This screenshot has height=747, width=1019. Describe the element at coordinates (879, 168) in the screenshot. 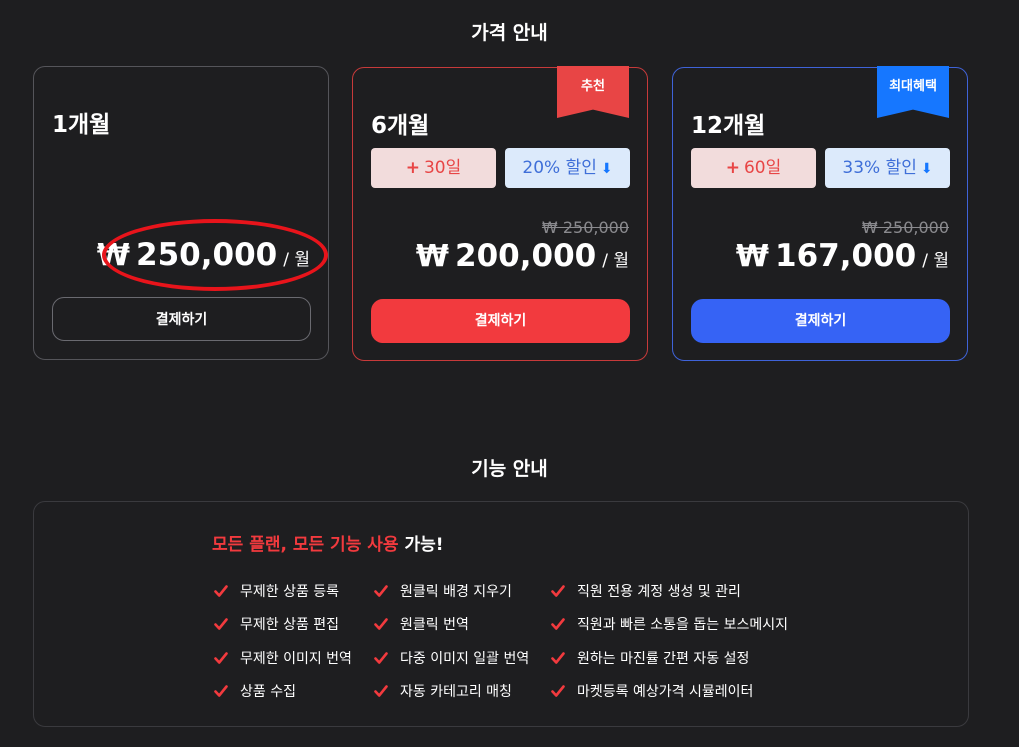

I see `discount-text: 33% 할인` at that location.